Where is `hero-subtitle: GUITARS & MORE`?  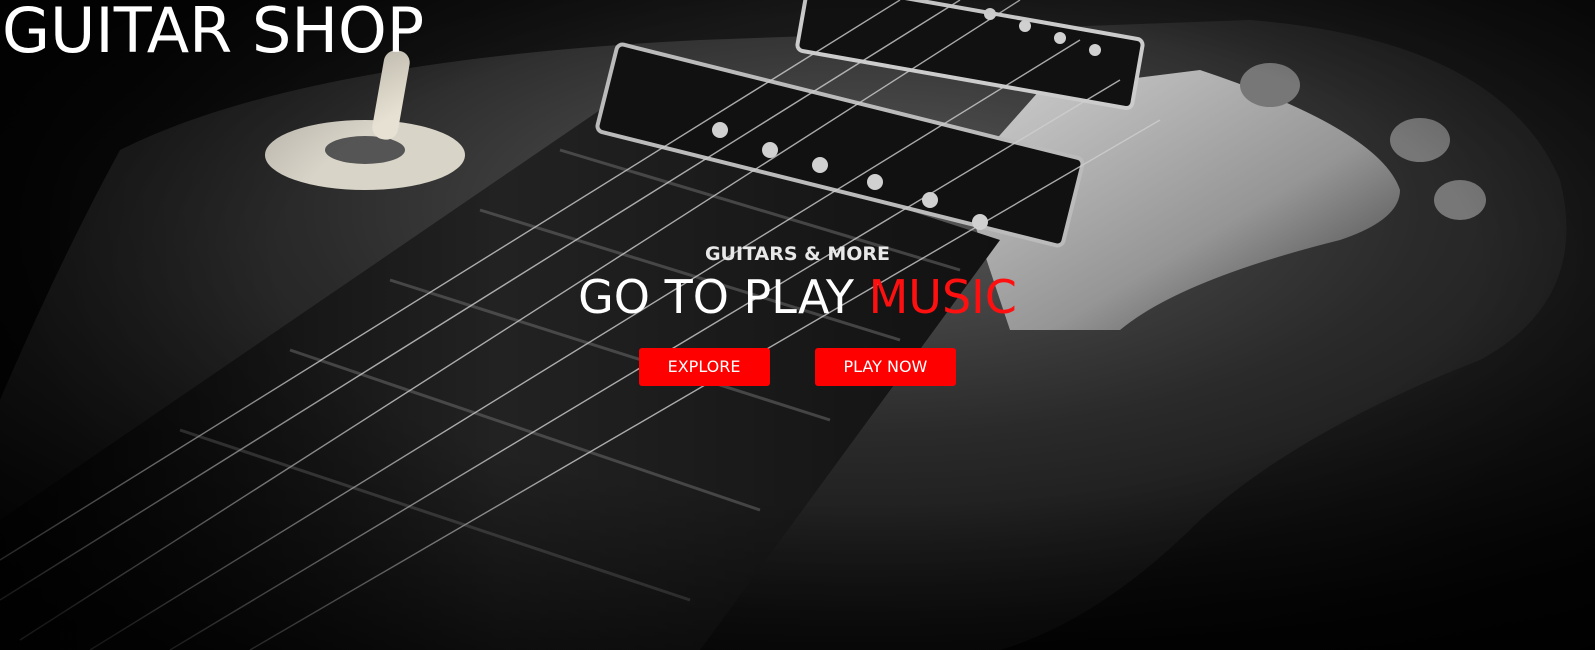 hero-subtitle: GUITARS & MORE is located at coordinates (797, 254).